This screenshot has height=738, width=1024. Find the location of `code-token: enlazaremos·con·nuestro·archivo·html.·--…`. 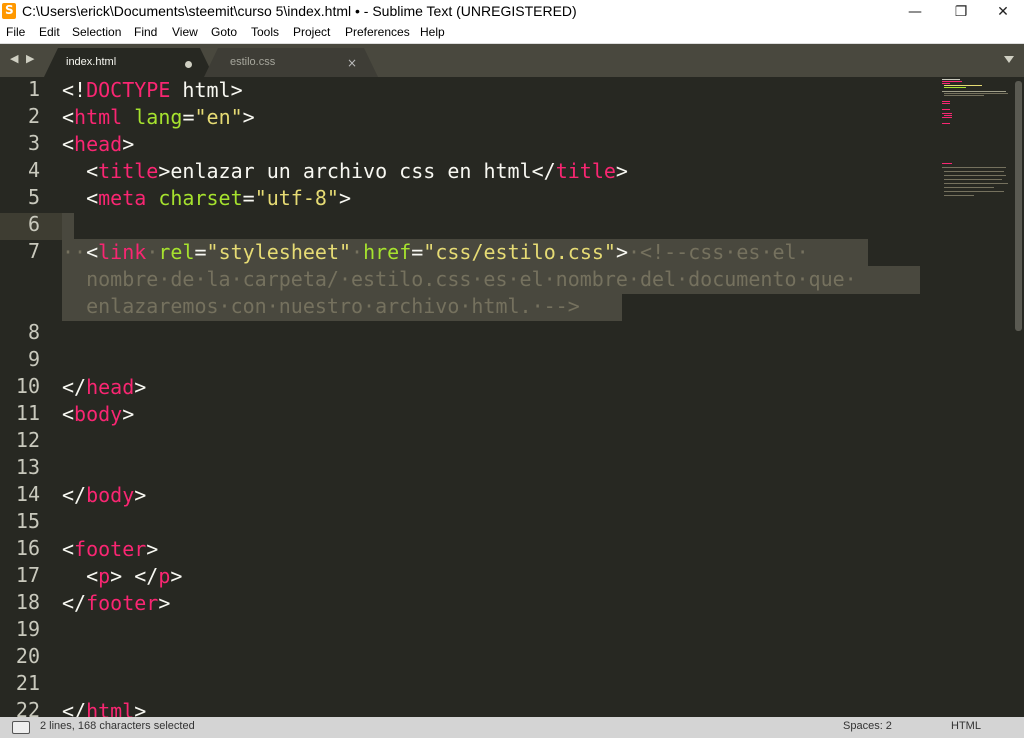

code-token: enlazaremos·con·nuestro·archivo·html.·--… is located at coordinates (321, 306).